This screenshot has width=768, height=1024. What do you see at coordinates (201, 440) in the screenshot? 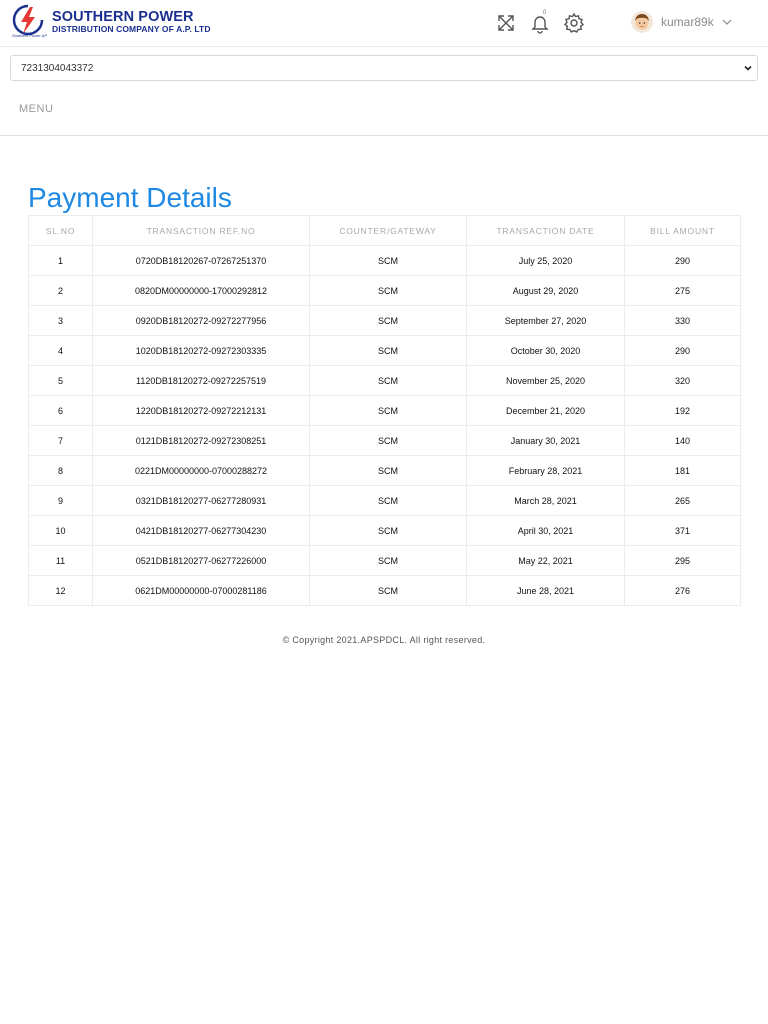
I see `cell-ref: 0121DB18120272-09272308251` at bounding box center [201, 440].